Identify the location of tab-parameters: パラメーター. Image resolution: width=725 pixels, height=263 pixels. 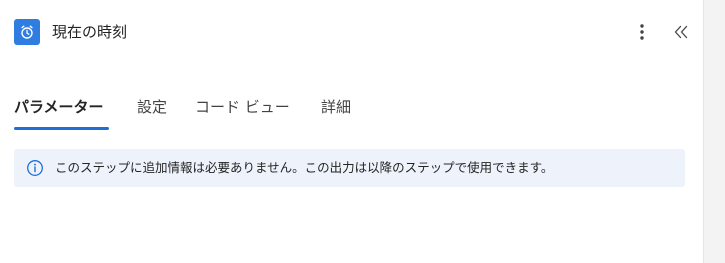
(59, 107).